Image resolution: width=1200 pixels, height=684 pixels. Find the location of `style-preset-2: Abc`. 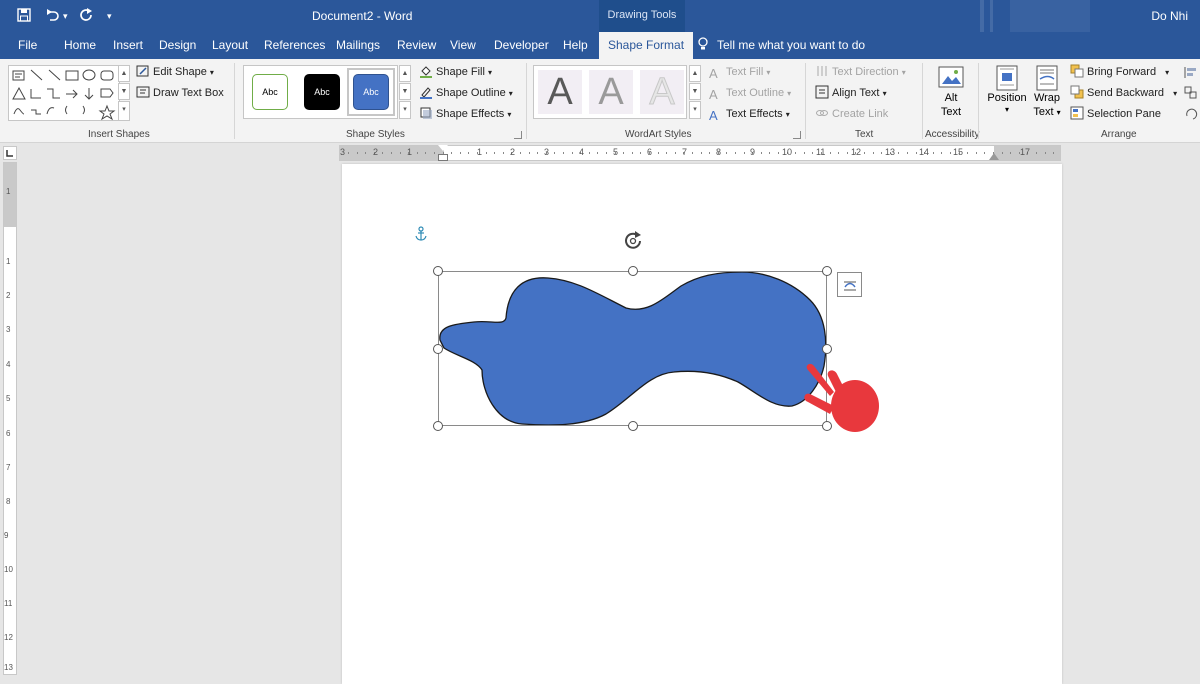

style-preset-2: Abc is located at coordinates (322, 92).